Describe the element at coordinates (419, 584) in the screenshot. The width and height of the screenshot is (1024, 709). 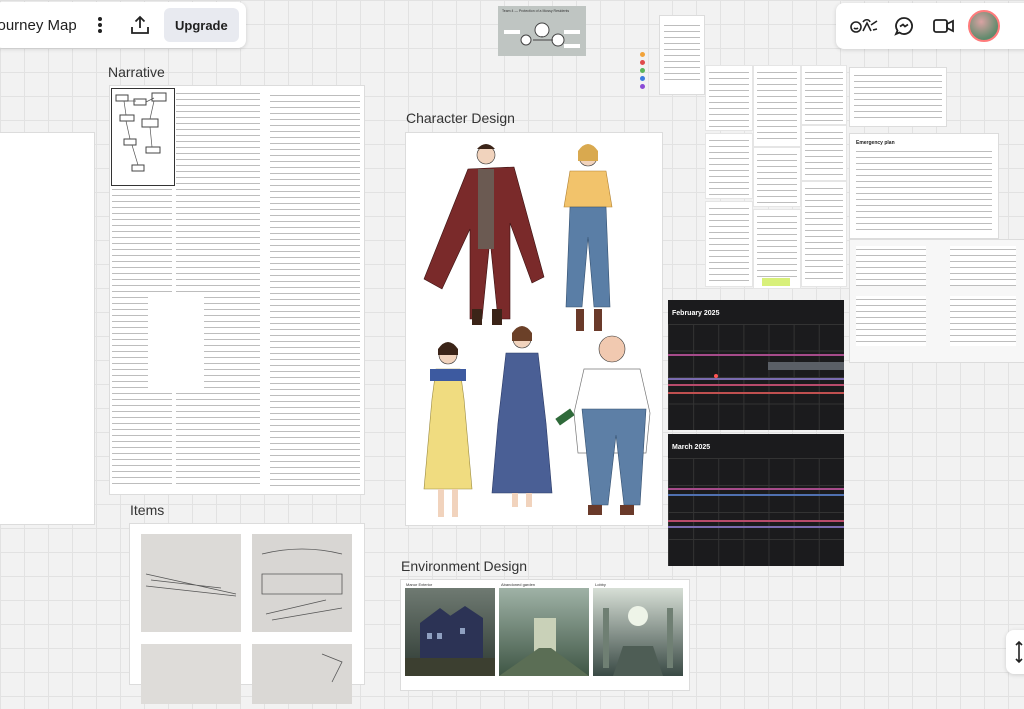
I see `environment-label-1: Manor Exterior` at that location.